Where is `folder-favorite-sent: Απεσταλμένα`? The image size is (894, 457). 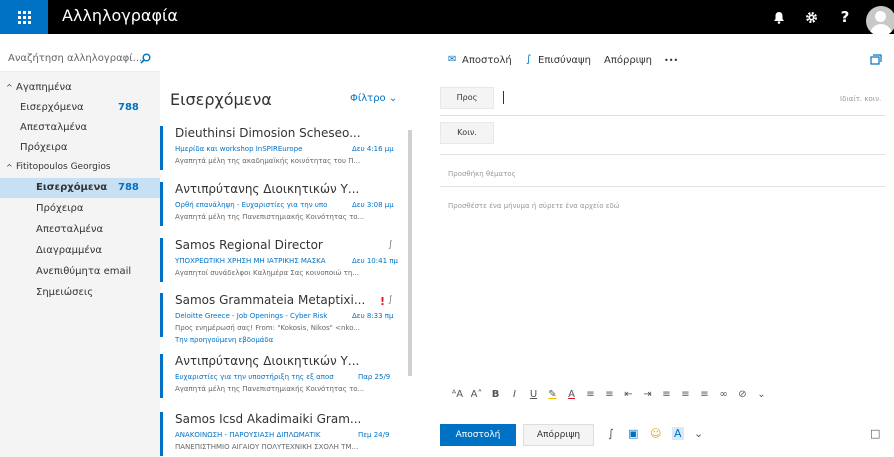
folder-favorite-sent: Απεσταλμένα is located at coordinates (80, 128).